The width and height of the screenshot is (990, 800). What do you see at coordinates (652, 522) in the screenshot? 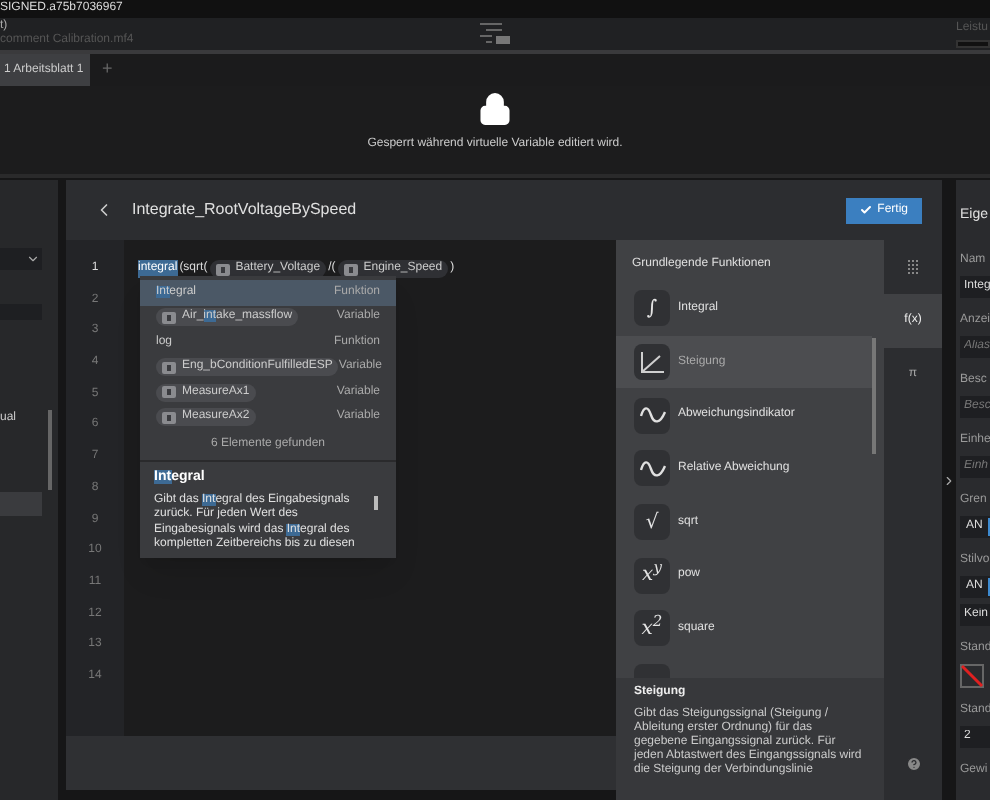
I see `function-symbol: √` at bounding box center [652, 522].